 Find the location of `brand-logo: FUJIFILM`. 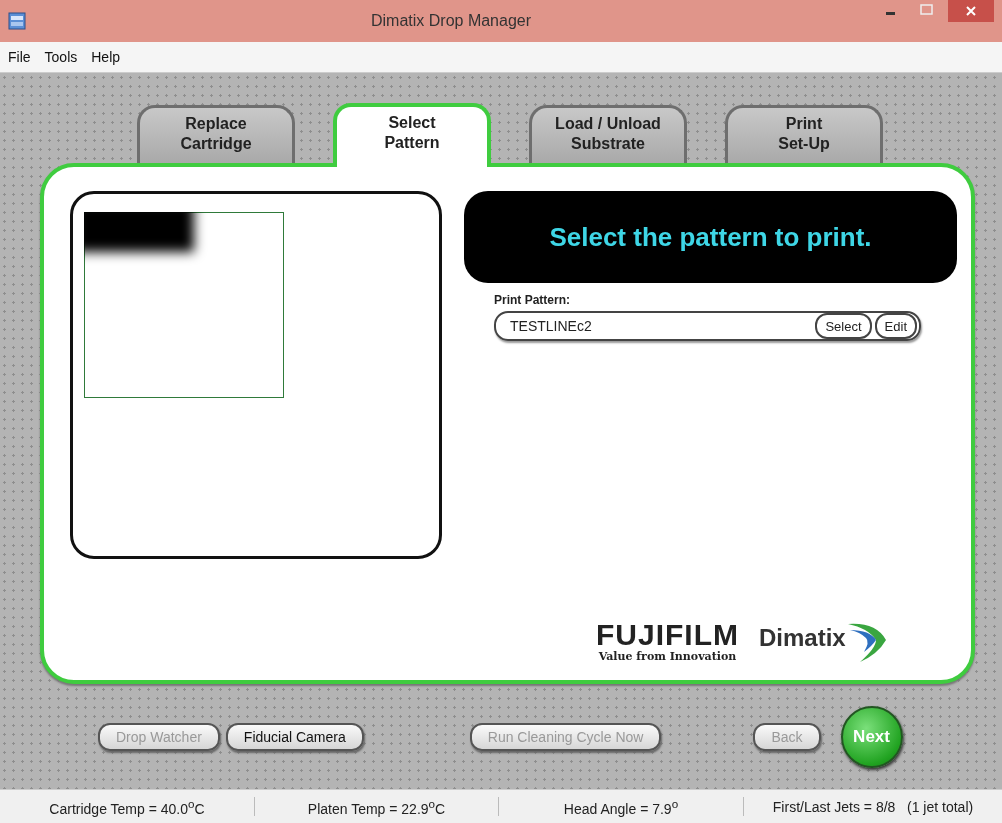

brand-logo: FUJIFILM is located at coordinates (667, 635).